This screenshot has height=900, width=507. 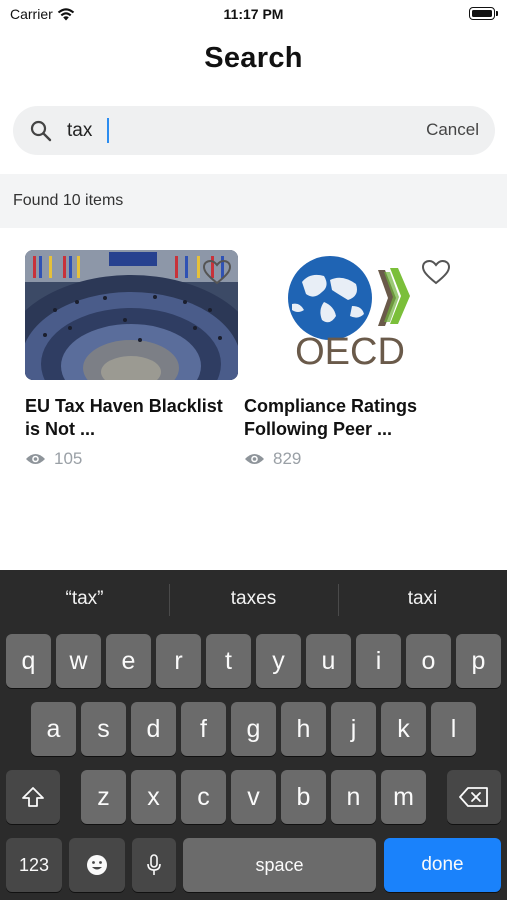 What do you see at coordinates (403, 729) in the screenshot?
I see `key-k: k` at bounding box center [403, 729].